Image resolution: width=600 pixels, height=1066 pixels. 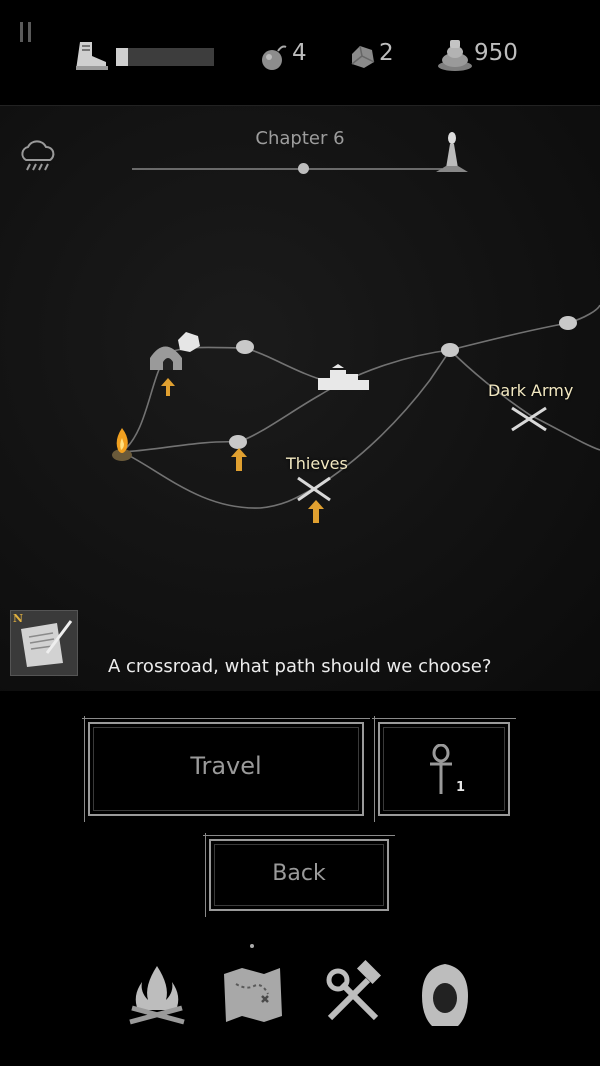 I want to click on stamina-bar-fill, so click(x=122, y=57).